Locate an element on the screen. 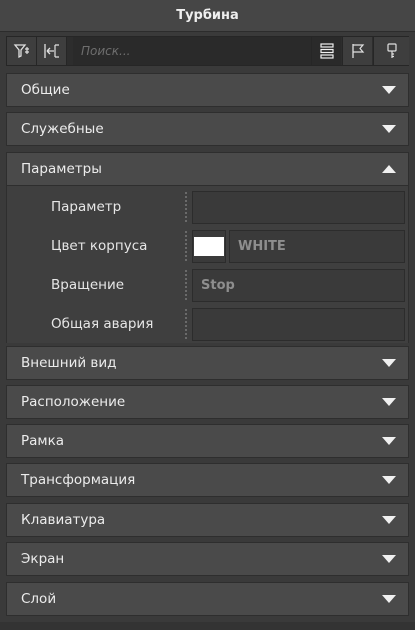 Image resolution: width=415 pixels, height=630 pixels. import-button is located at coordinates (52, 51).